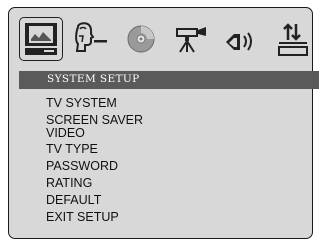  I want to click on digital-setup-icon, so click(293, 39).